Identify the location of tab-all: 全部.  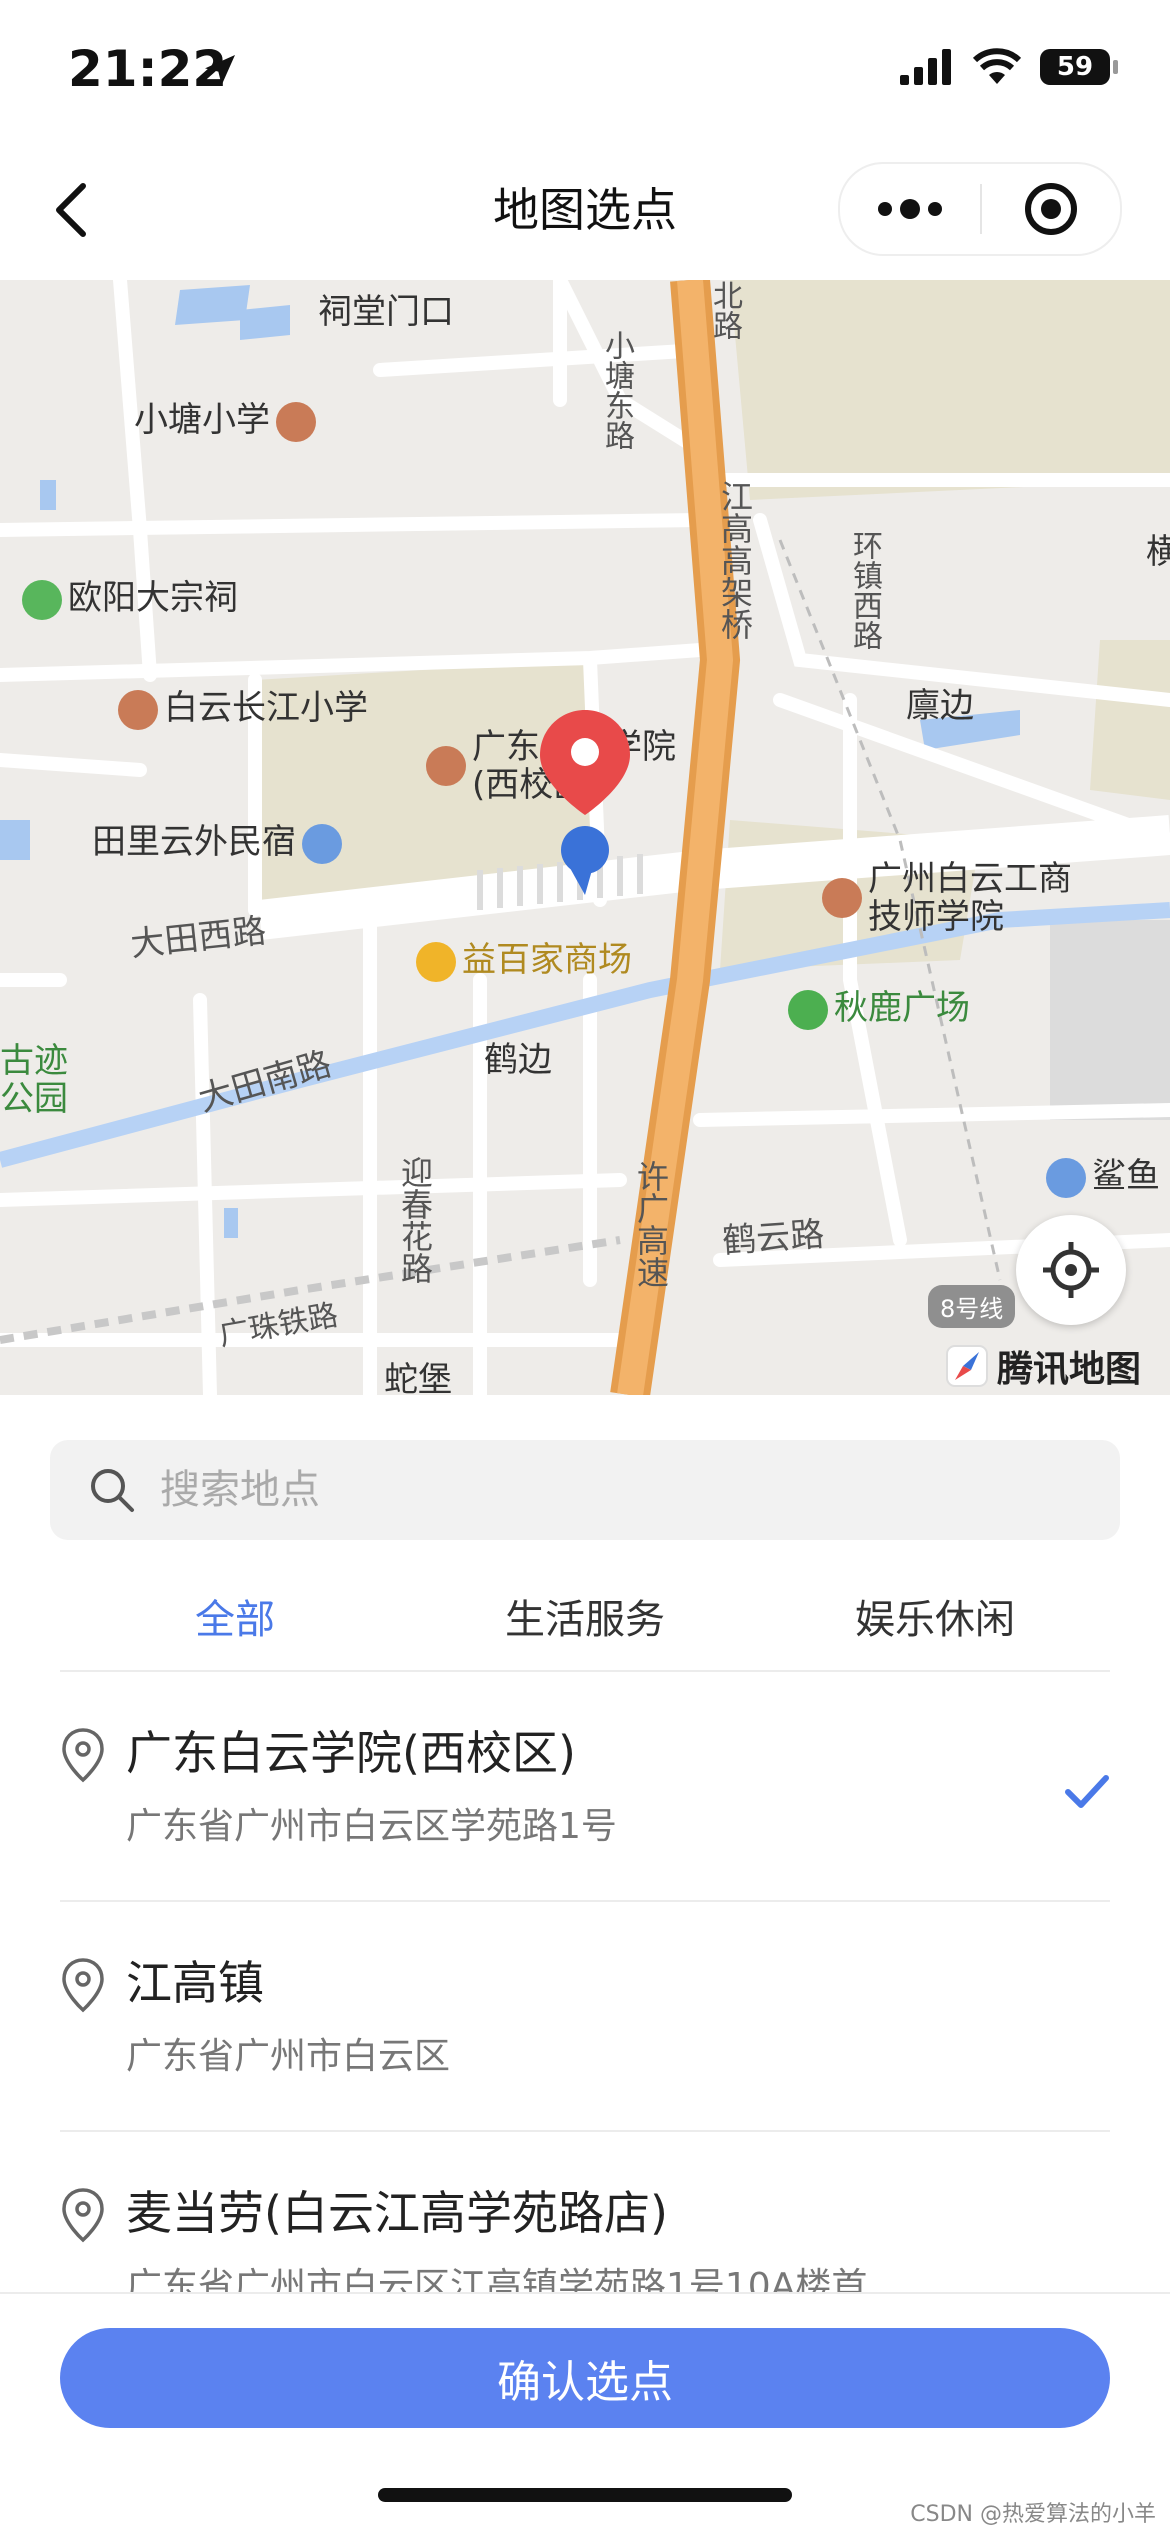
(235, 1620).